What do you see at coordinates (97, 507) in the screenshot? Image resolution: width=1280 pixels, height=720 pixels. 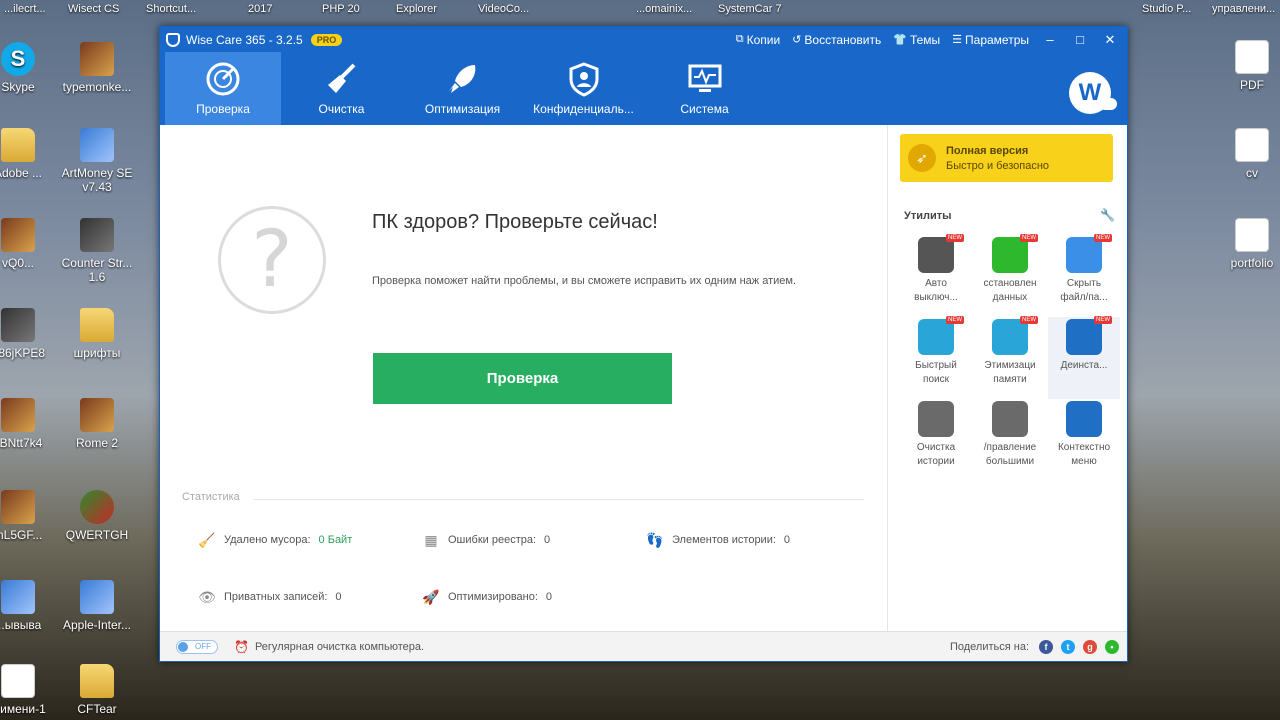 I see `chrome-icon` at bounding box center [97, 507].